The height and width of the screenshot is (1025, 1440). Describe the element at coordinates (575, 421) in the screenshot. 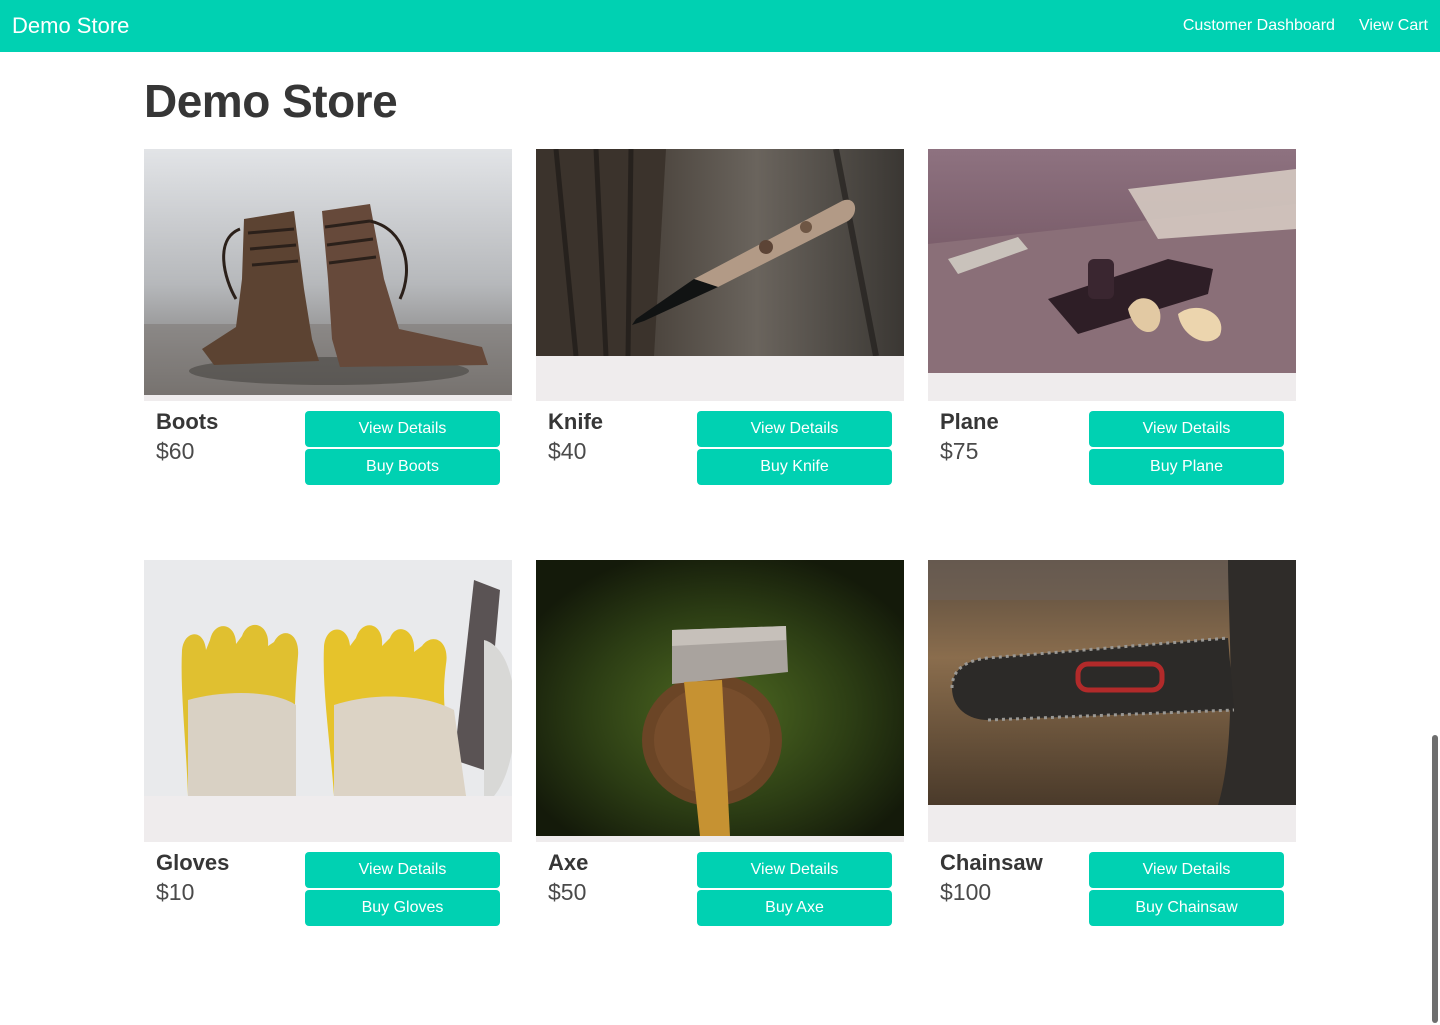

I see `product-name: Knife` at that location.